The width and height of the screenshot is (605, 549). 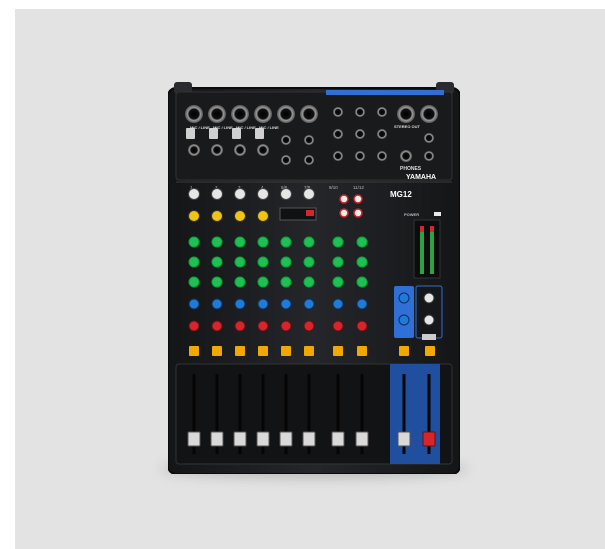 I want to click on svg-text: 11/12, so click(x=358, y=187).